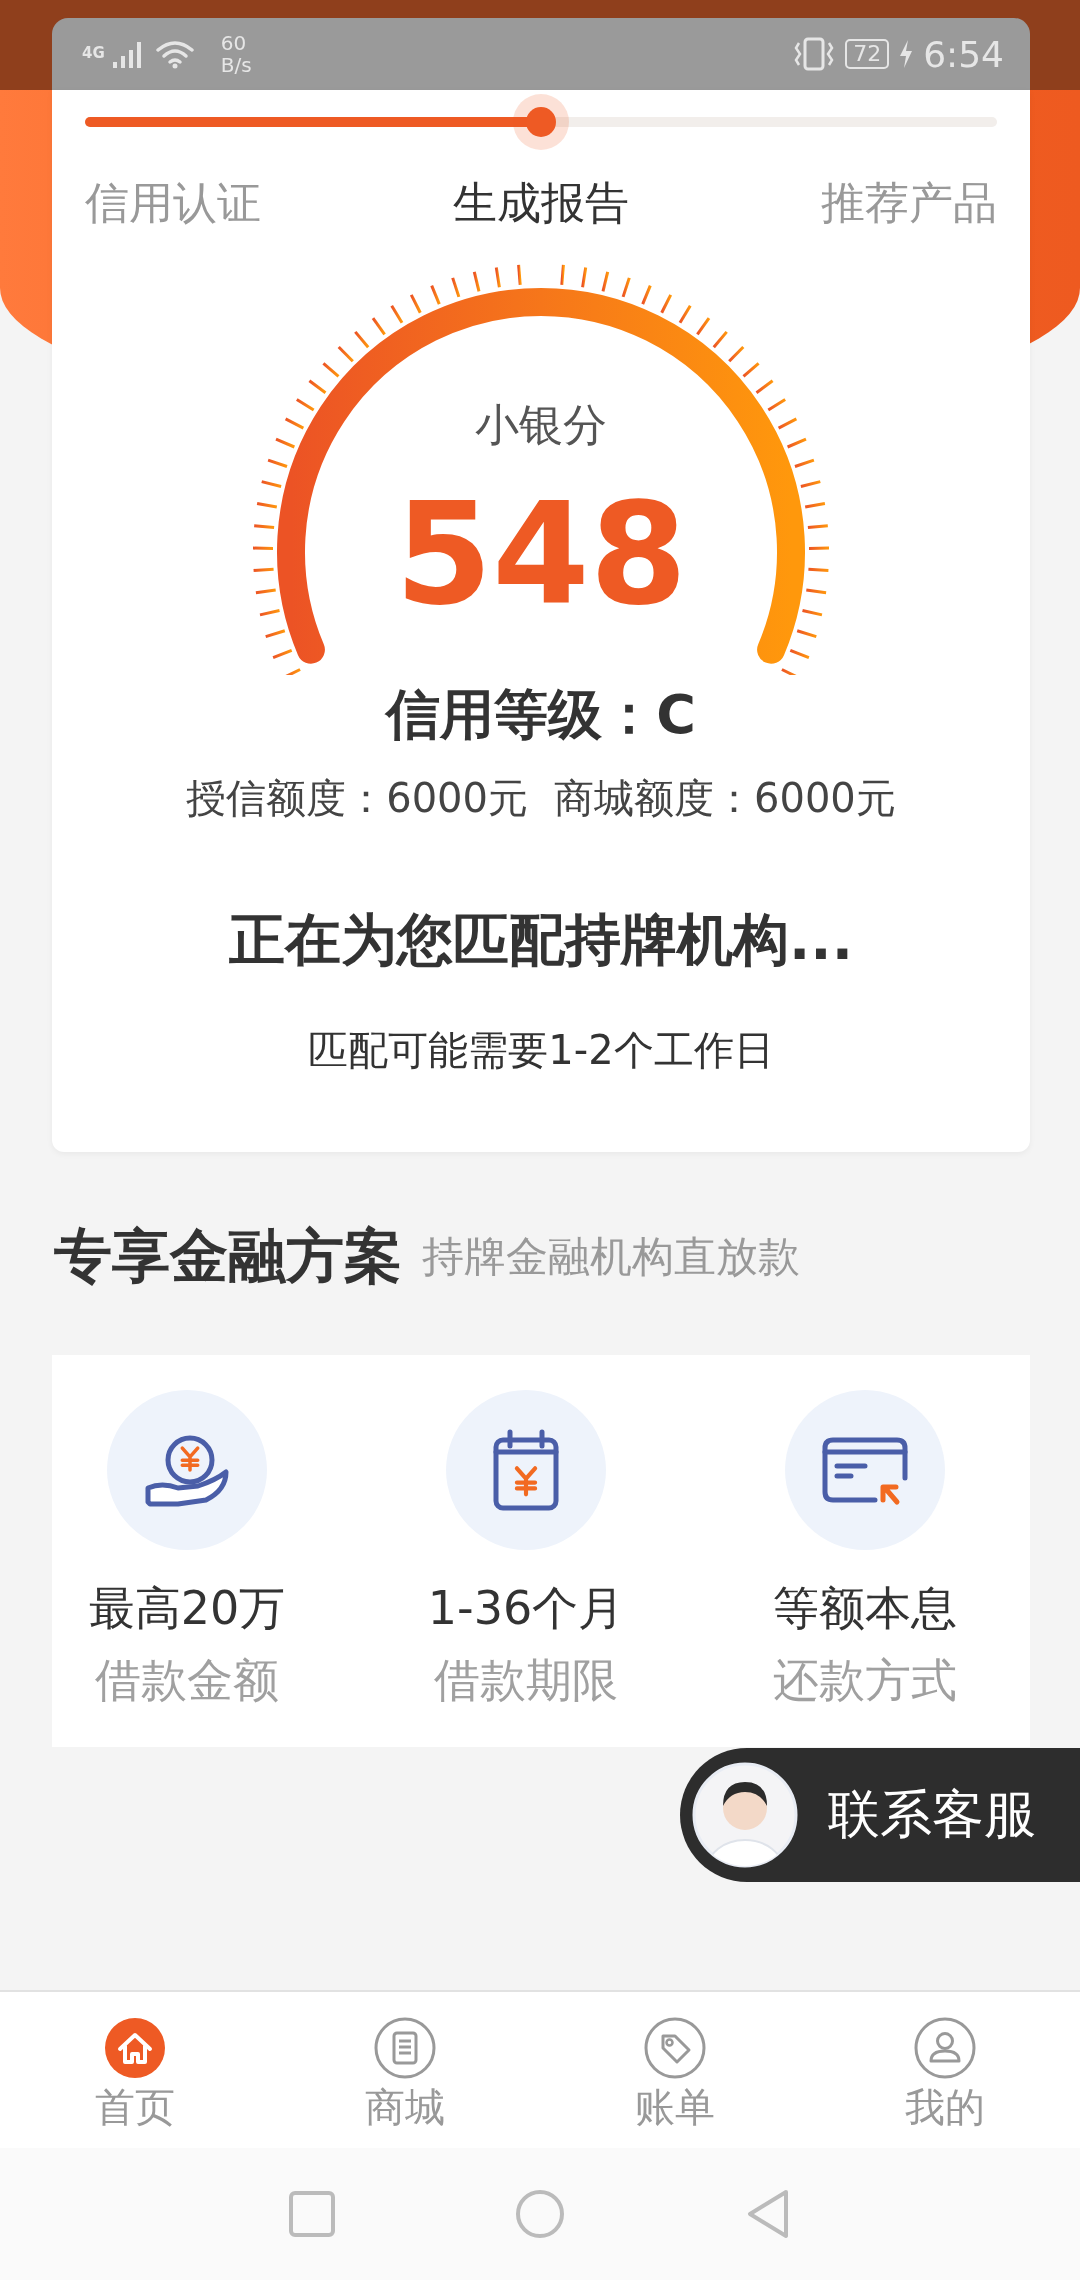 Image resolution: width=1080 pixels, height=2280 pixels. What do you see at coordinates (312, 2214) in the screenshot?
I see `recents-icon` at bounding box center [312, 2214].